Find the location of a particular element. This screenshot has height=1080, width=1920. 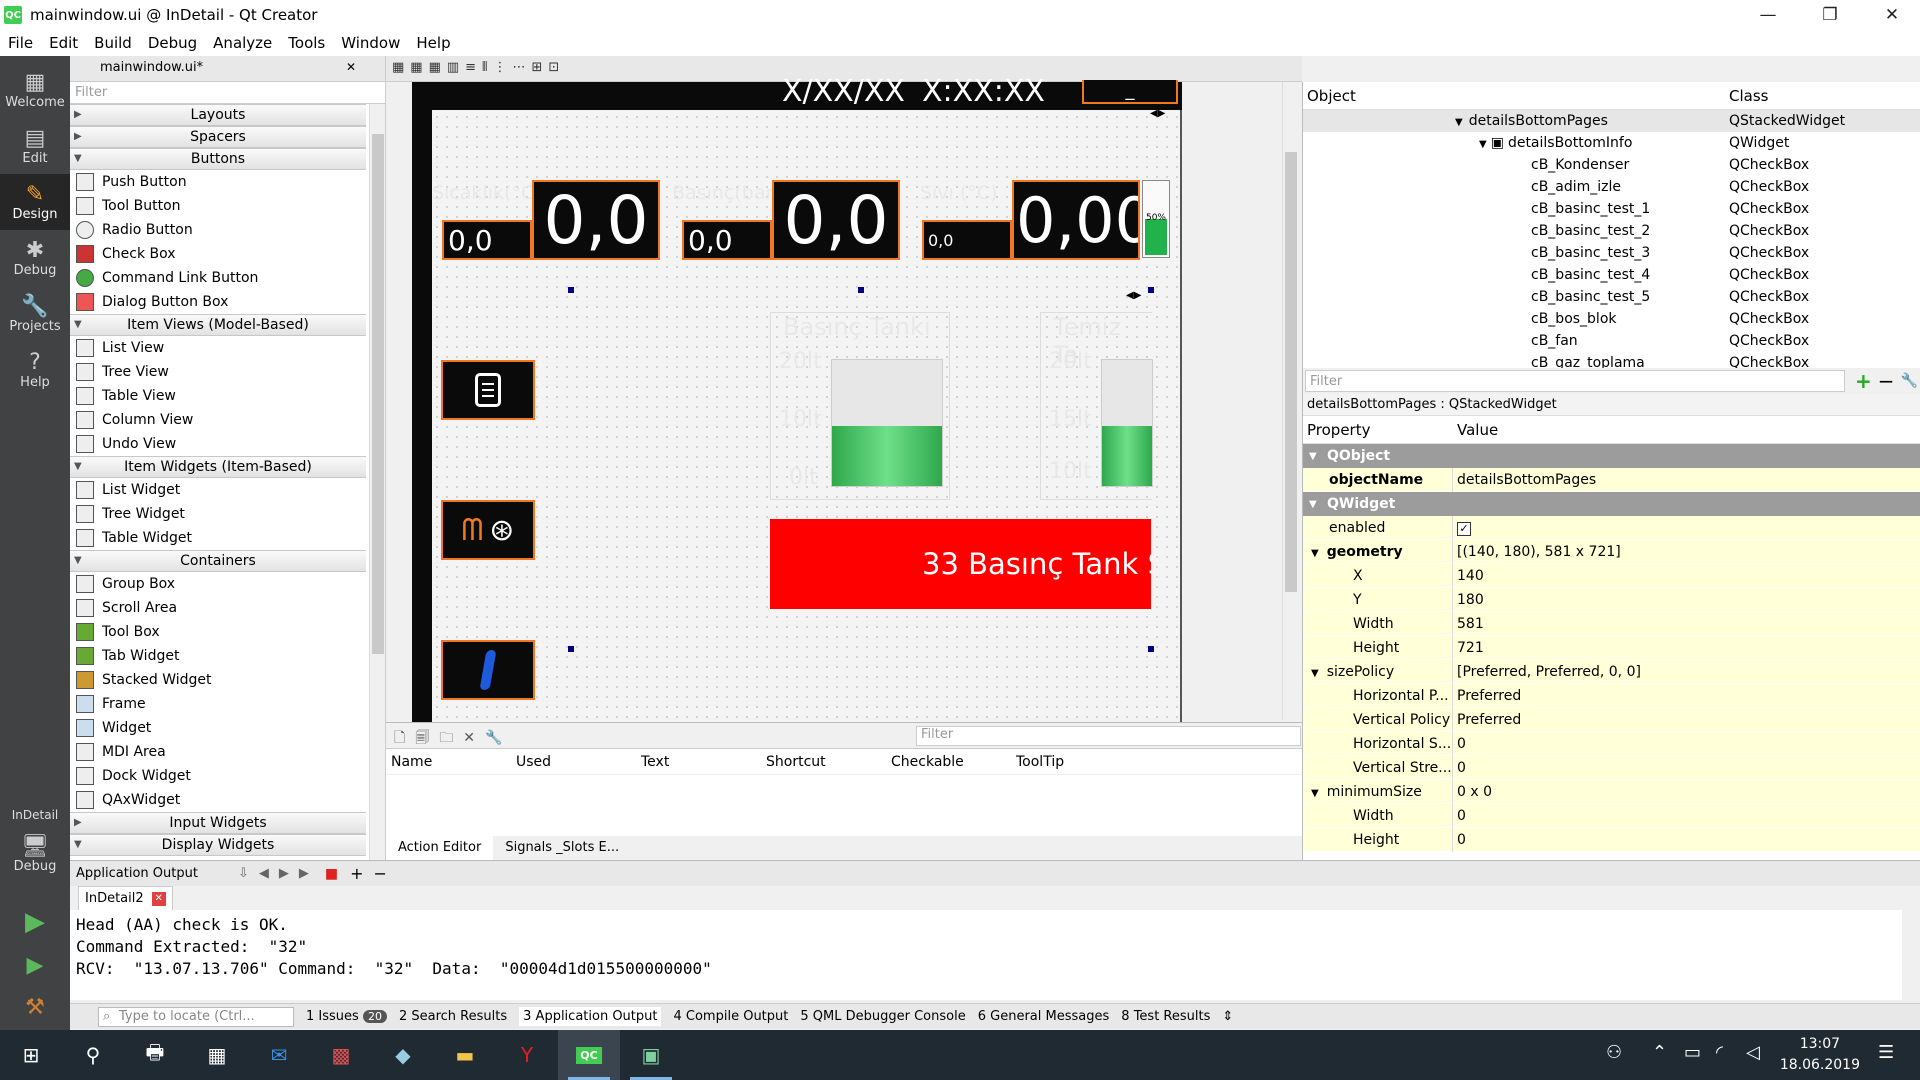

mode-edit: ▤ Edit is located at coordinates (35, 146).